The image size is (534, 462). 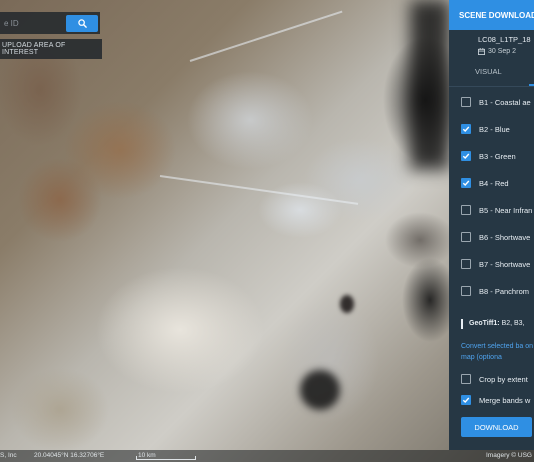 What do you see at coordinates (320, 390) in the screenshot?
I see `terrain-dark-crater` at bounding box center [320, 390].